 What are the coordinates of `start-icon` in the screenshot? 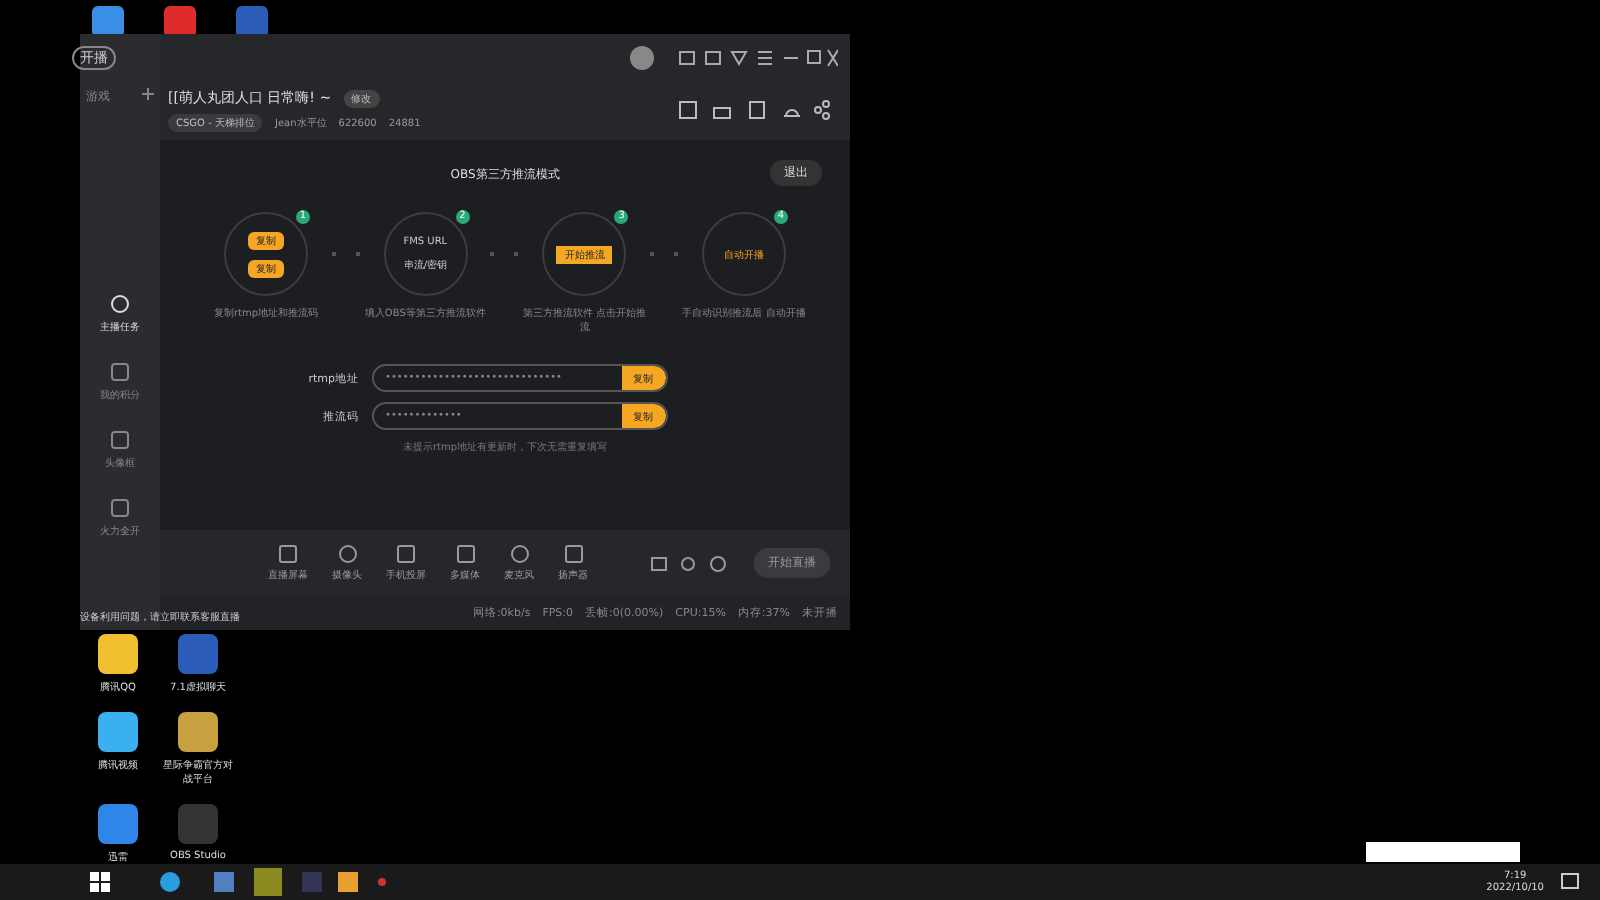 It's located at (100, 882).